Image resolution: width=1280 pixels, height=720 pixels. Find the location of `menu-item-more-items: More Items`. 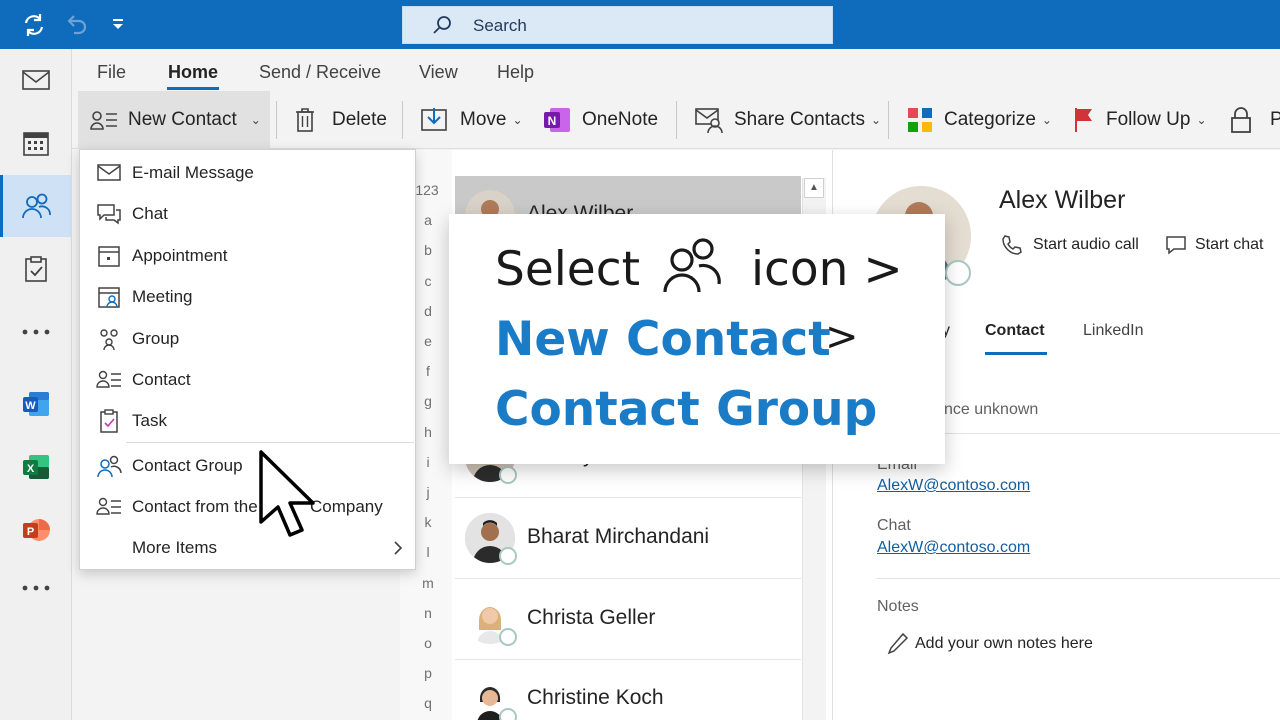

menu-item-more-items: More Items is located at coordinates (247, 548).